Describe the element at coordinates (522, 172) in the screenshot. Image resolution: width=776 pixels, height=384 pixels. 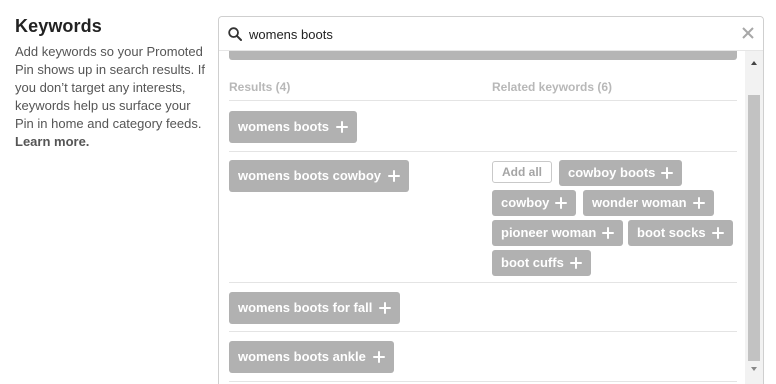
I see `add-all-button: Add all` at that location.